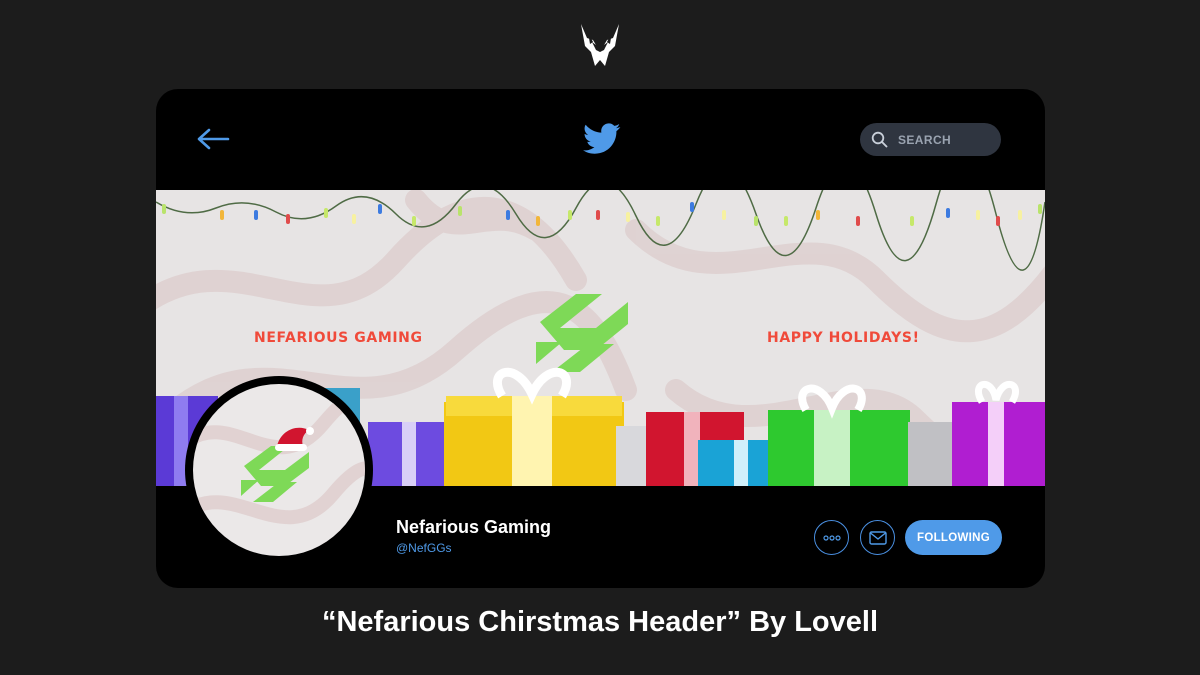 The height and width of the screenshot is (675, 1200). What do you see at coordinates (474, 527) in the screenshot?
I see `profile-display-name: Nefarious Gaming` at bounding box center [474, 527].